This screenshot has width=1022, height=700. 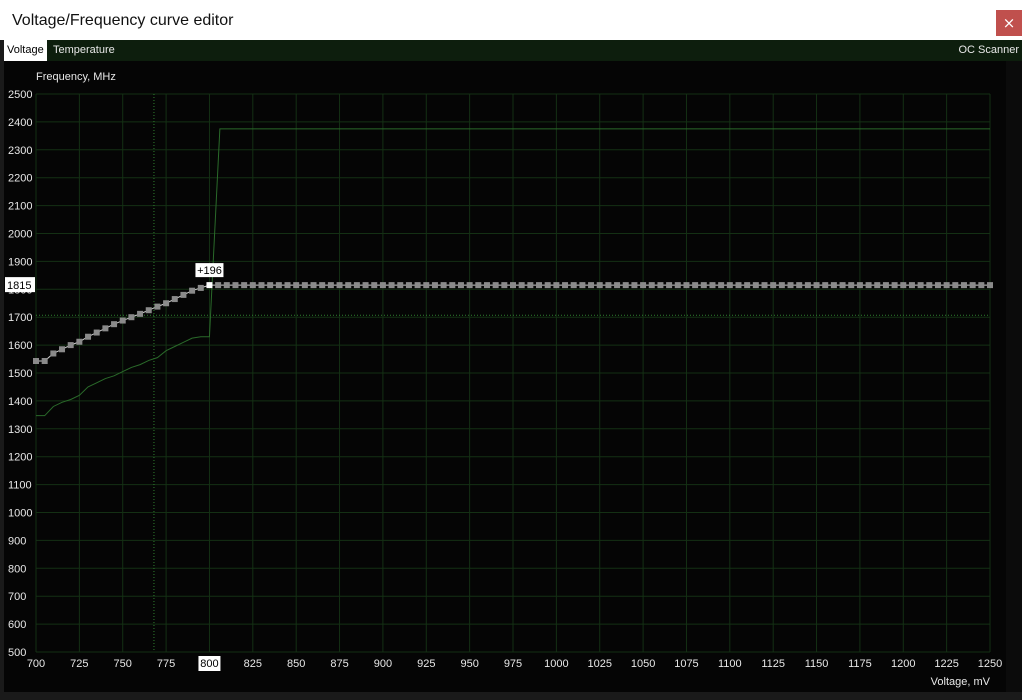 I want to click on x-tick-label: 775, so click(x=166, y=664).